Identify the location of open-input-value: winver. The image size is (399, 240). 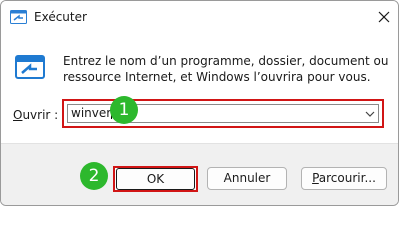
(92, 113).